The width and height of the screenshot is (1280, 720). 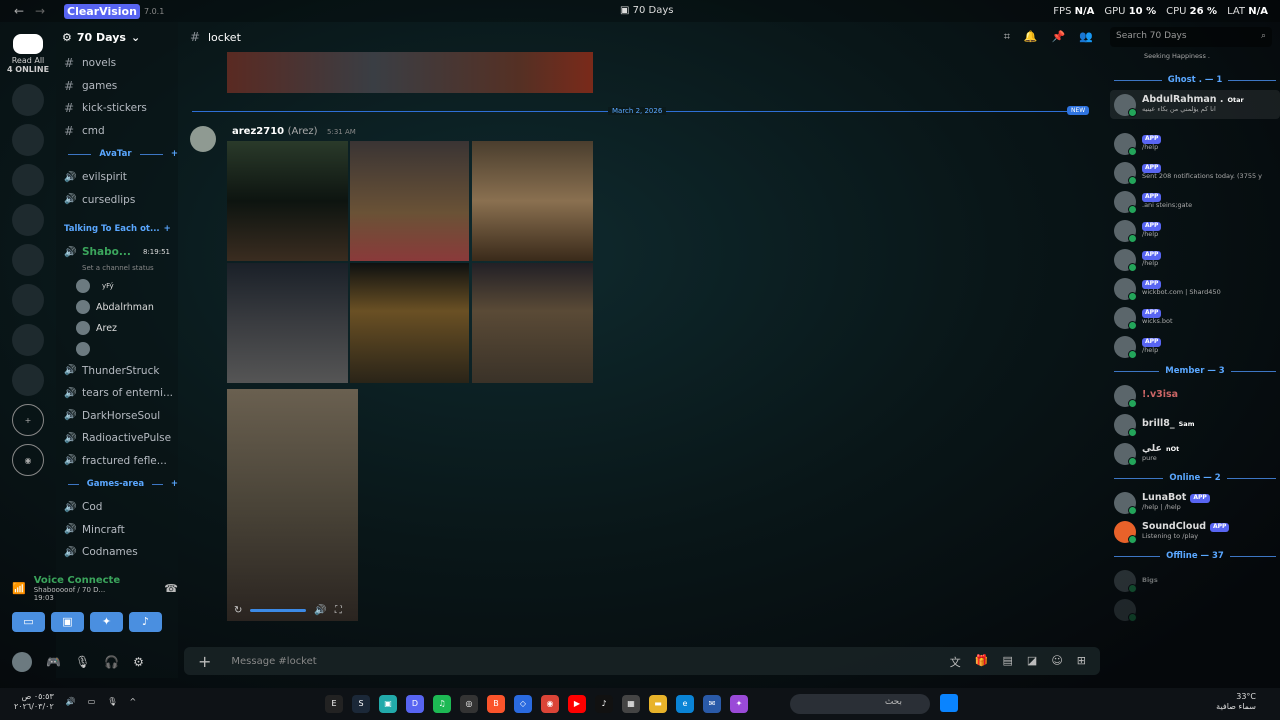 What do you see at coordinates (203, 139) in the screenshot?
I see `message-author-avatar` at bounding box center [203, 139].